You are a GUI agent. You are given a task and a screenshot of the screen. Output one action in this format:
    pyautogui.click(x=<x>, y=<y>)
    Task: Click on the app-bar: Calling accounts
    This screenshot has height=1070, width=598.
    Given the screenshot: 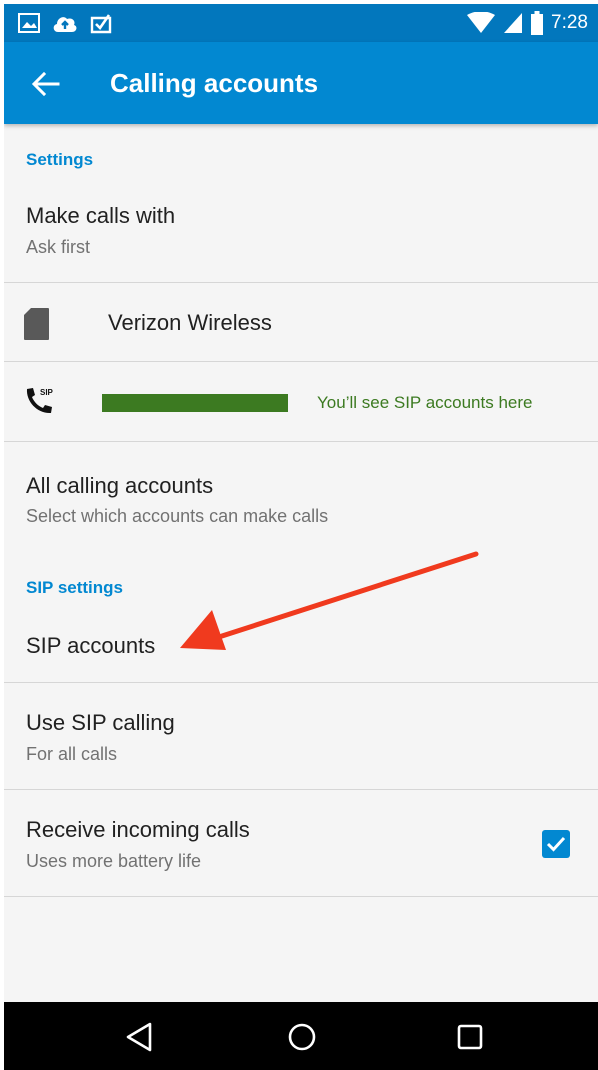 What is the action you would take?
    pyautogui.click(x=301, y=83)
    